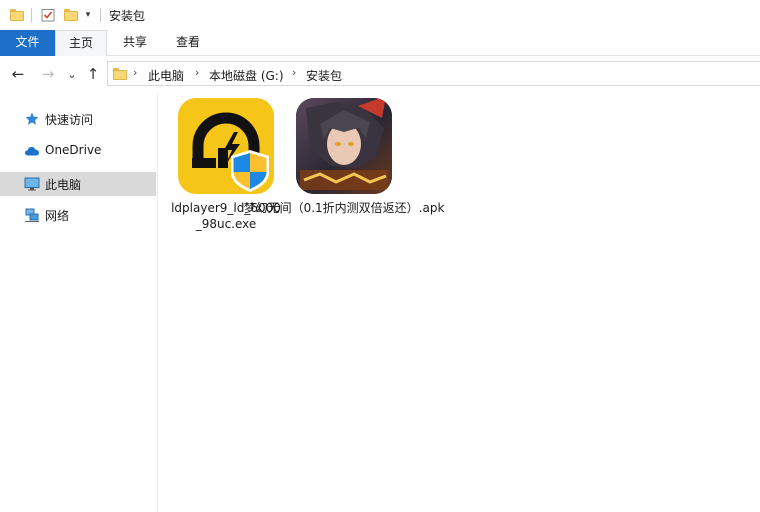  What do you see at coordinates (88, 15) in the screenshot?
I see `customize-dropdown-icon: ▾` at bounding box center [88, 15].